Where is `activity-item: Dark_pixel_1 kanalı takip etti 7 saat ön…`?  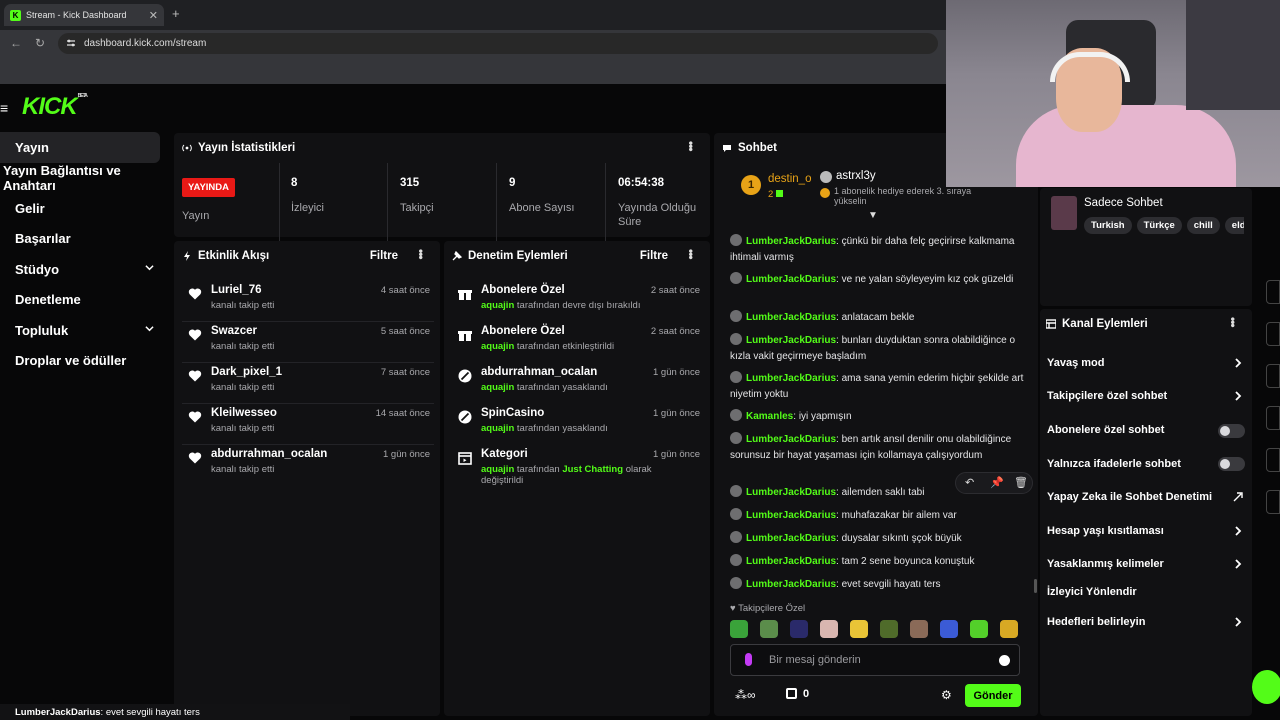 activity-item: Dark_pixel_1 kanalı takip etti 7 saat ön… is located at coordinates (308, 383).